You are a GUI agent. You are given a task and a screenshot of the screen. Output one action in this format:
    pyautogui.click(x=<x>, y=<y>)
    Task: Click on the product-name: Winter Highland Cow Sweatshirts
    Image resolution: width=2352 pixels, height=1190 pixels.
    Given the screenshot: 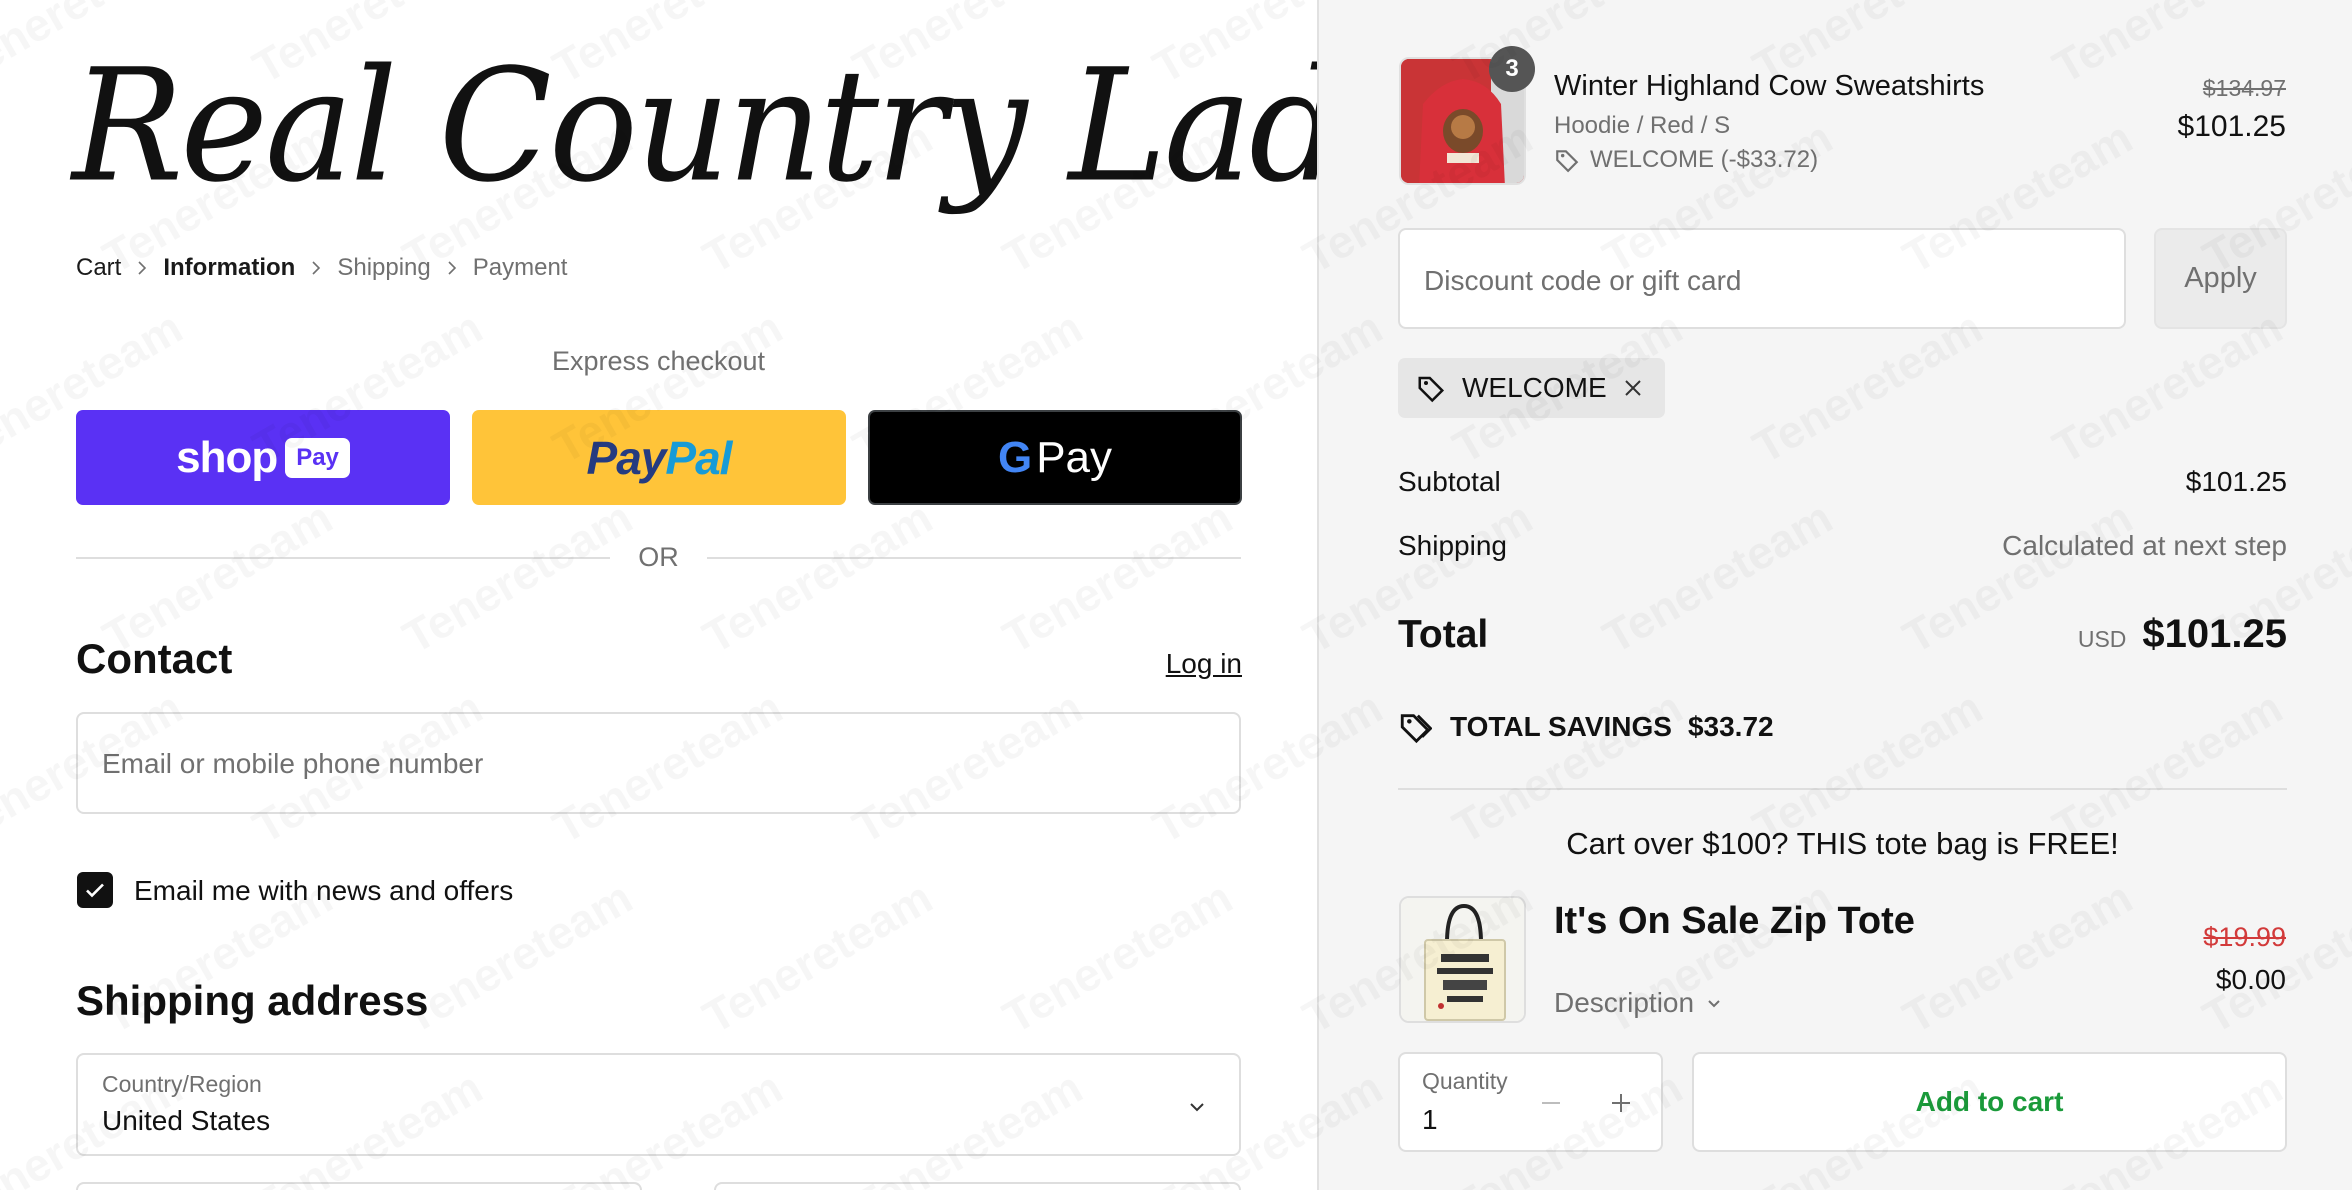 What is the action you would take?
    pyautogui.click(x=1769, y=86)
    